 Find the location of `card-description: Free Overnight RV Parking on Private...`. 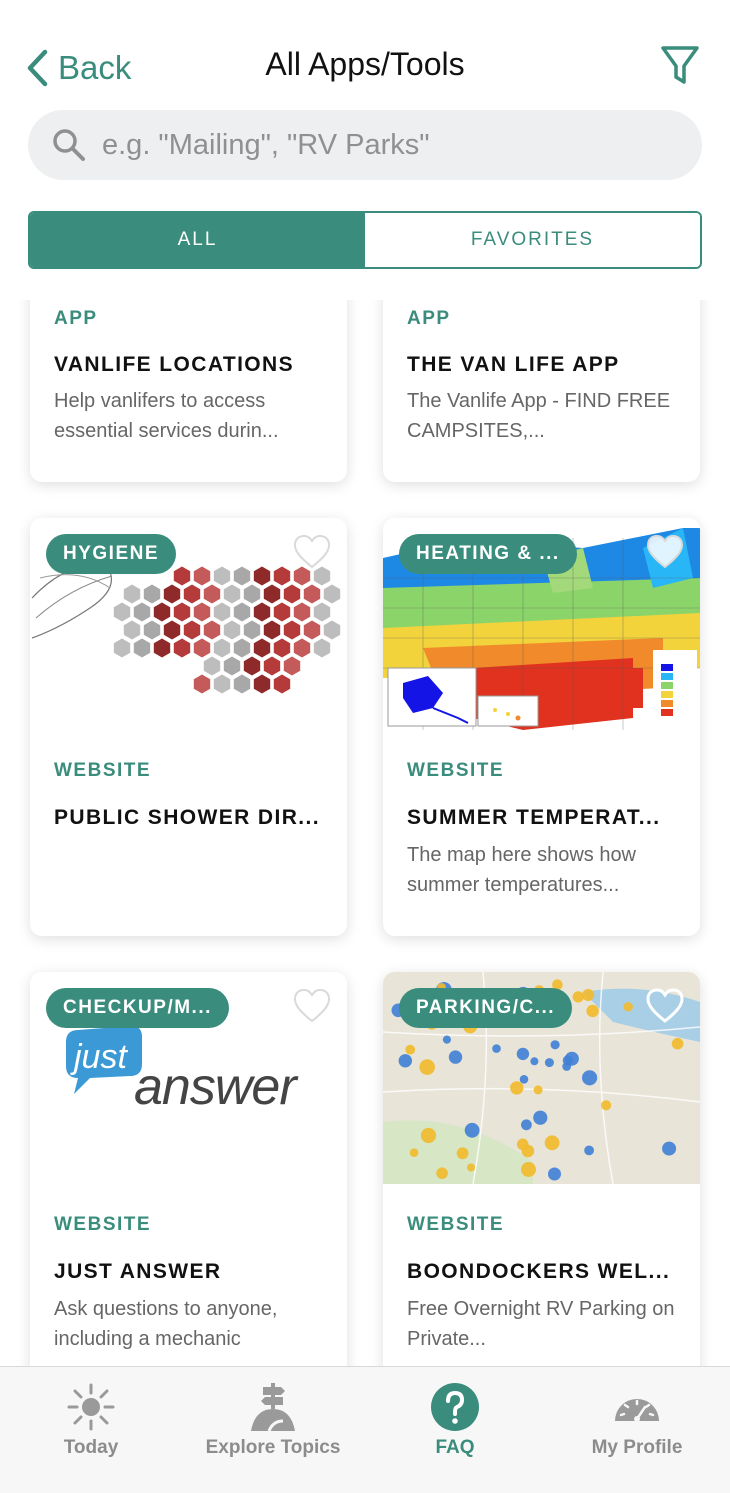

card-description: Free Overnight RV Parking on Private... is located at coordinates (541, 1324).